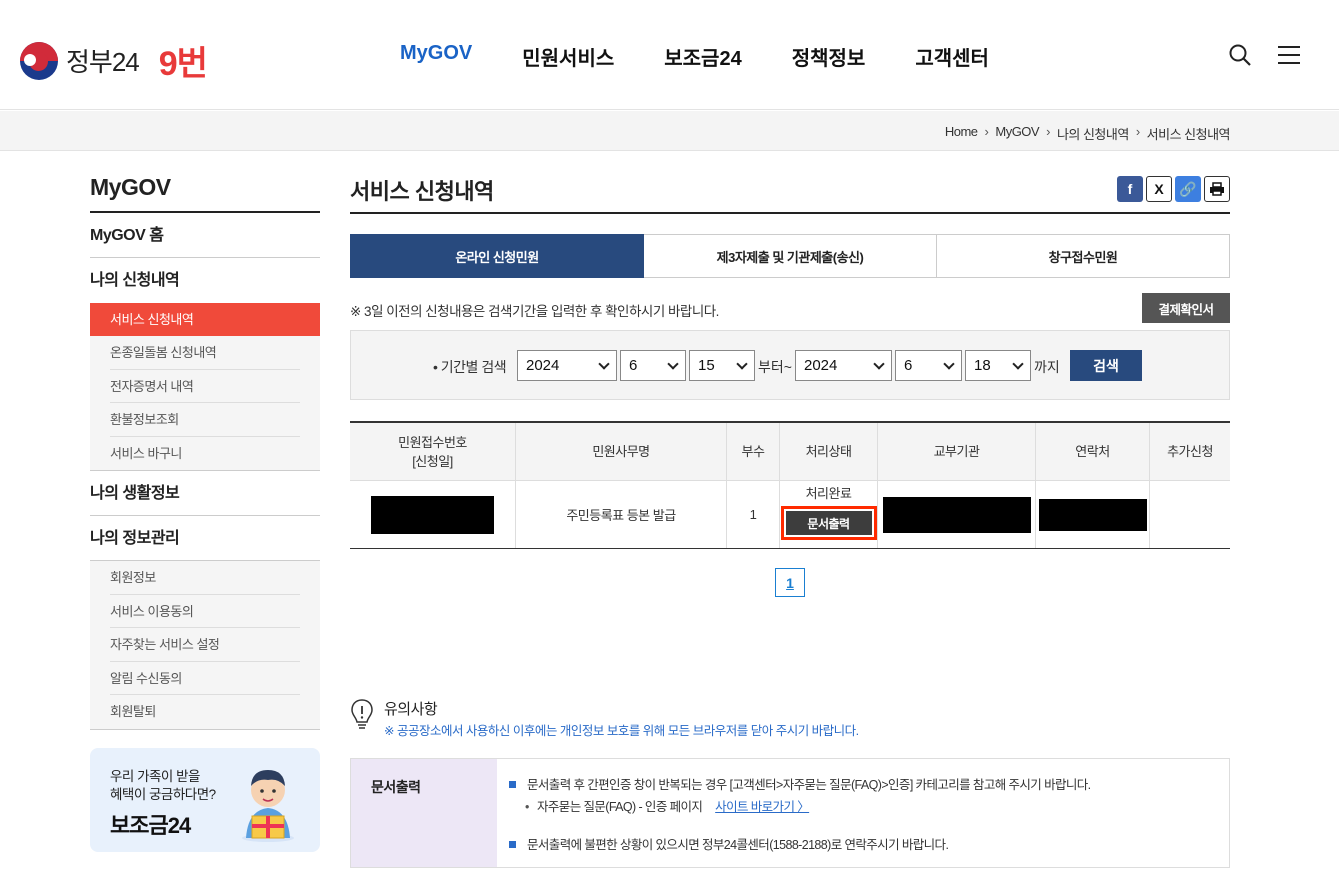 This screenshot has width=1339, height=878. Describe the element at coordinates (568, 56) in the screenshot. I see `nav-civil-service: 민원서비스` at that location.